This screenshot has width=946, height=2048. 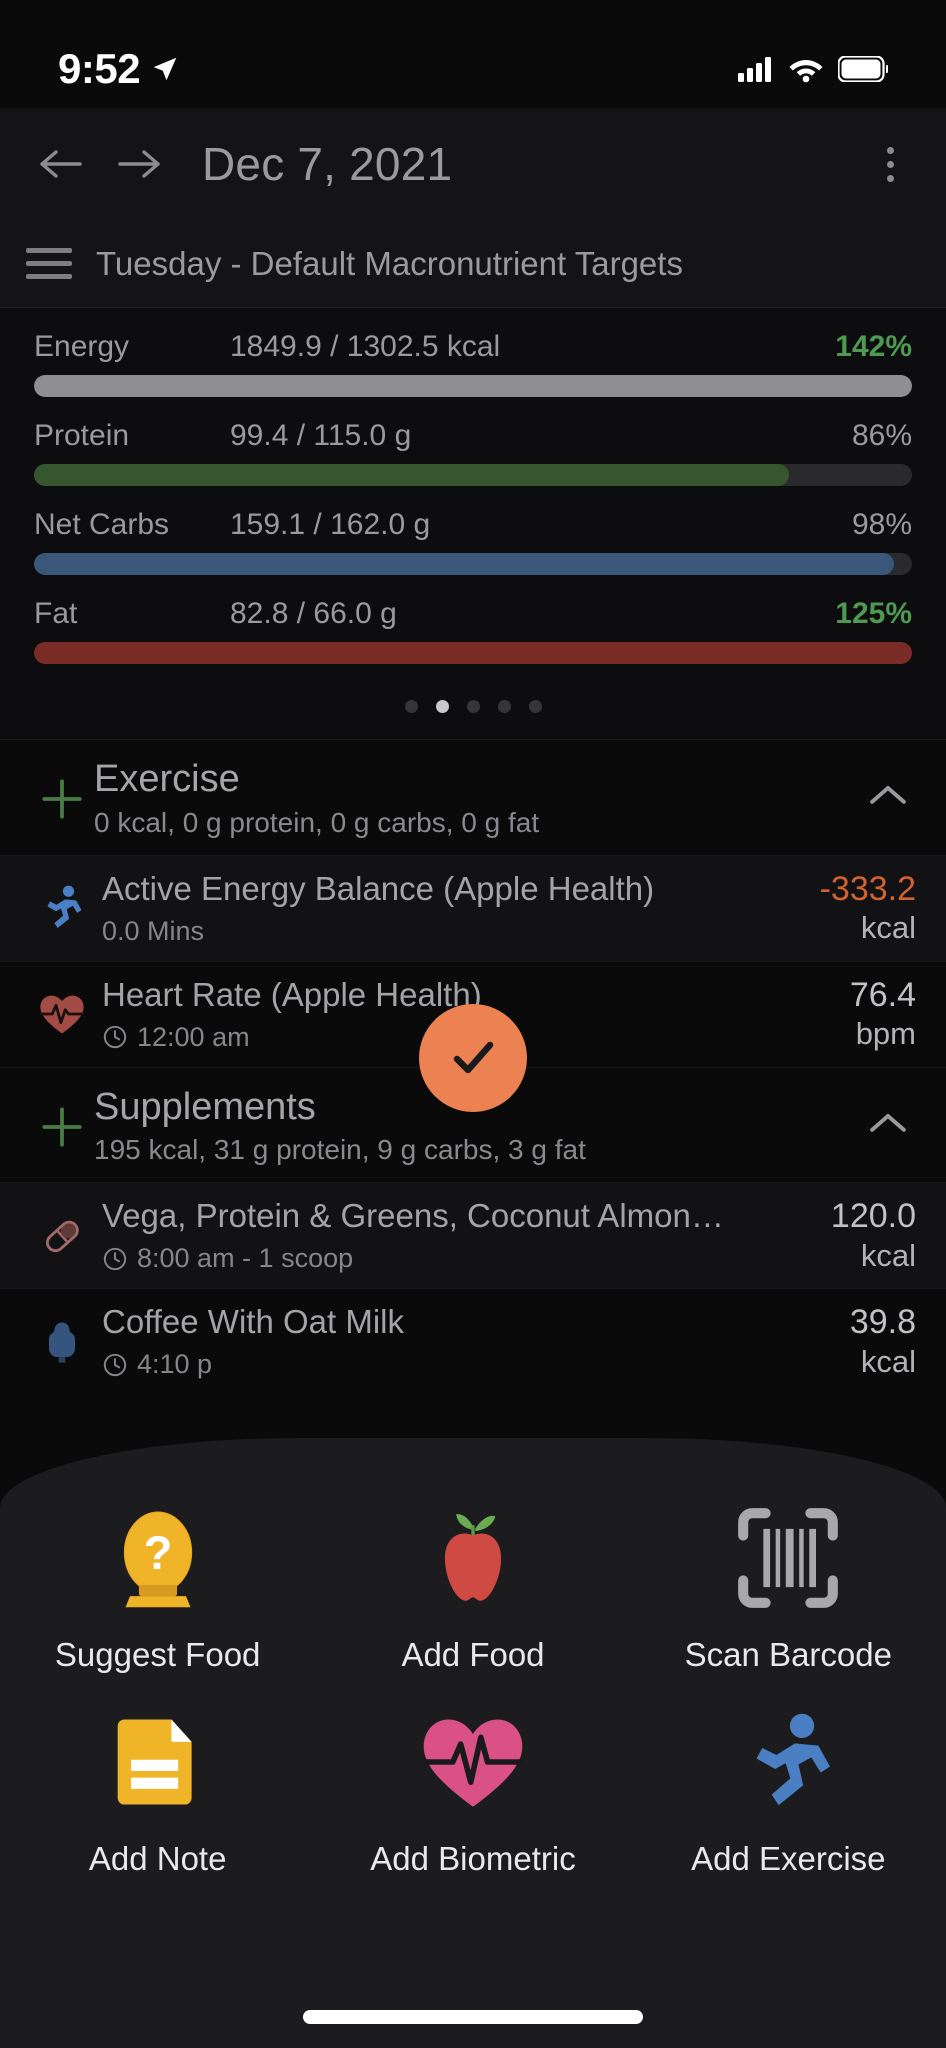 What do you see at coordinates (473, 2017) in the screenshot?
I see `home-indicator` at bounding box center [473, 2017].